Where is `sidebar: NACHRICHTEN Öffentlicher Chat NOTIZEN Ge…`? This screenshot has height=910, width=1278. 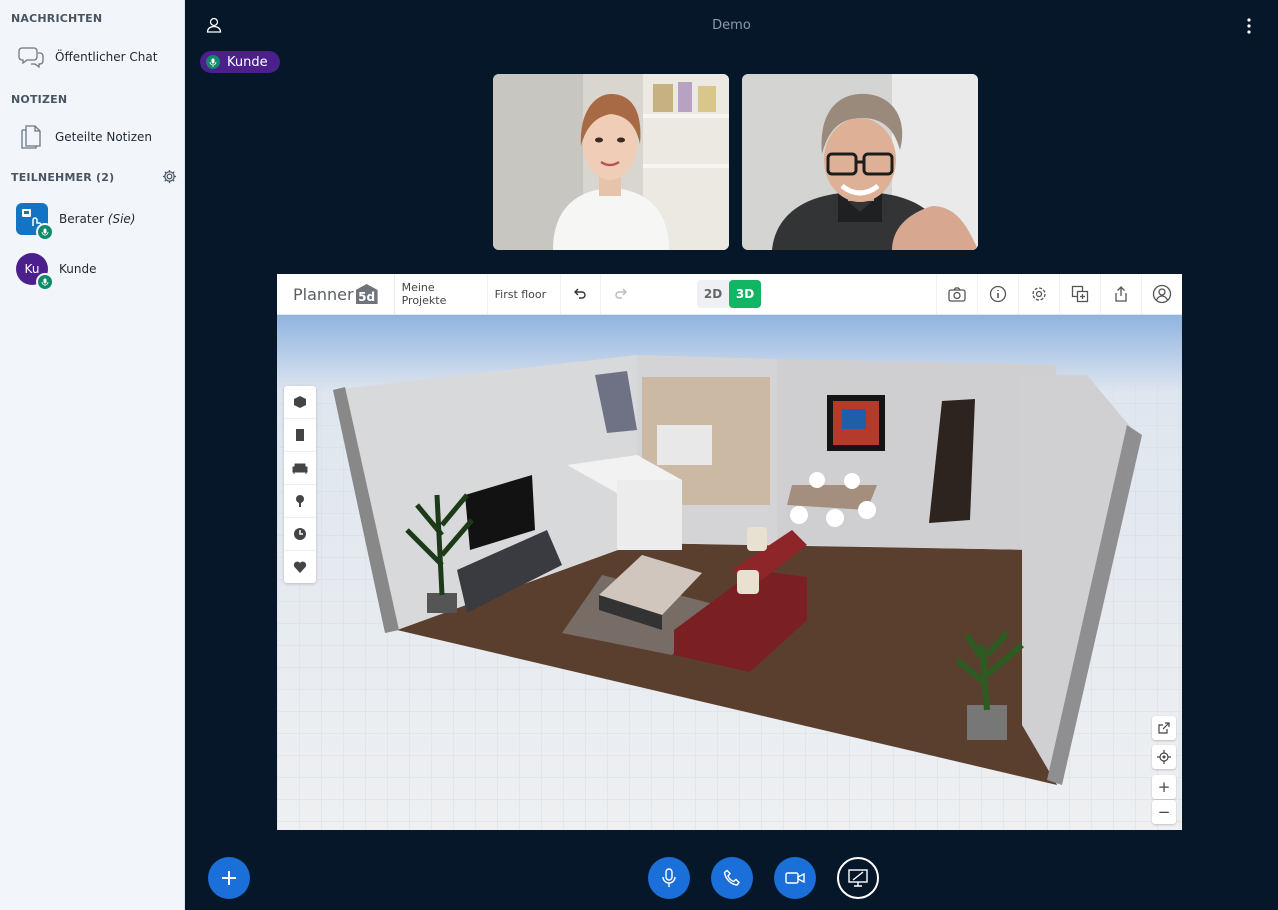 sidebar: NACHRICHTEN Öffentlicher Chat NOTIZEN Ge… is located at coordinates (92, 455).